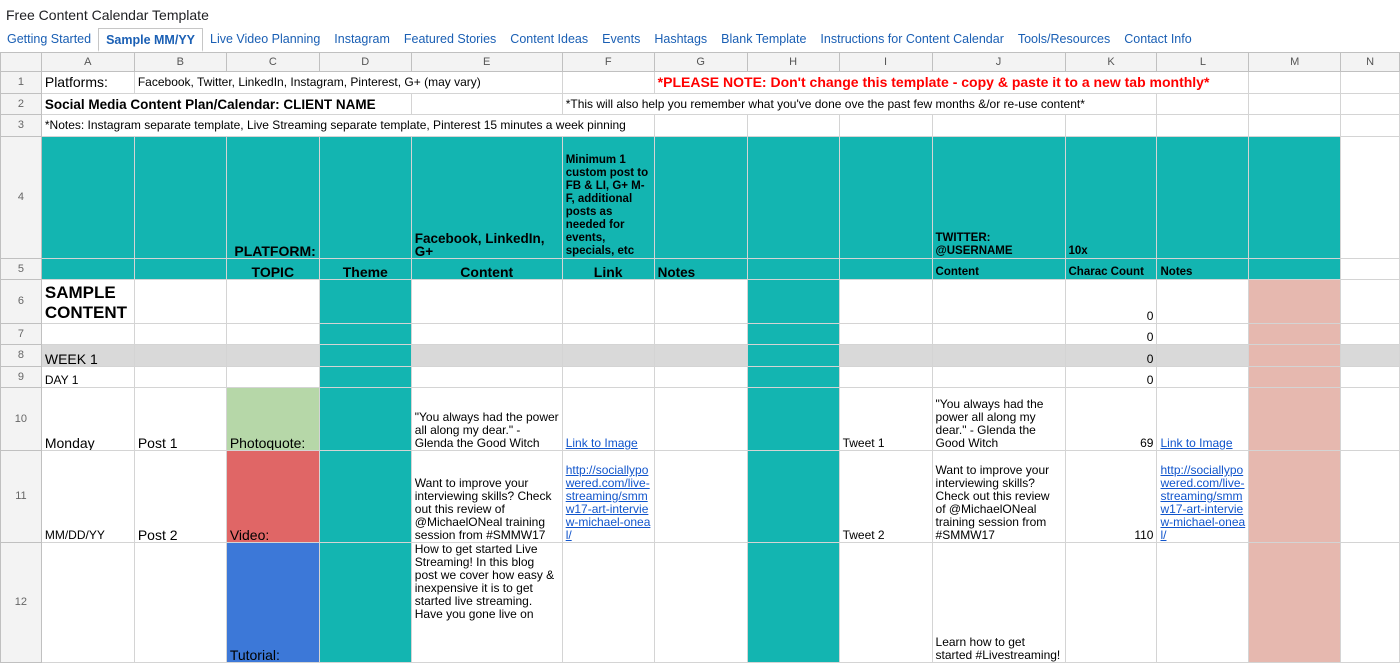  Describe the element at coordinates (87, 82) in the screenshot. I see `cell-a1: Platforms:` at that location.